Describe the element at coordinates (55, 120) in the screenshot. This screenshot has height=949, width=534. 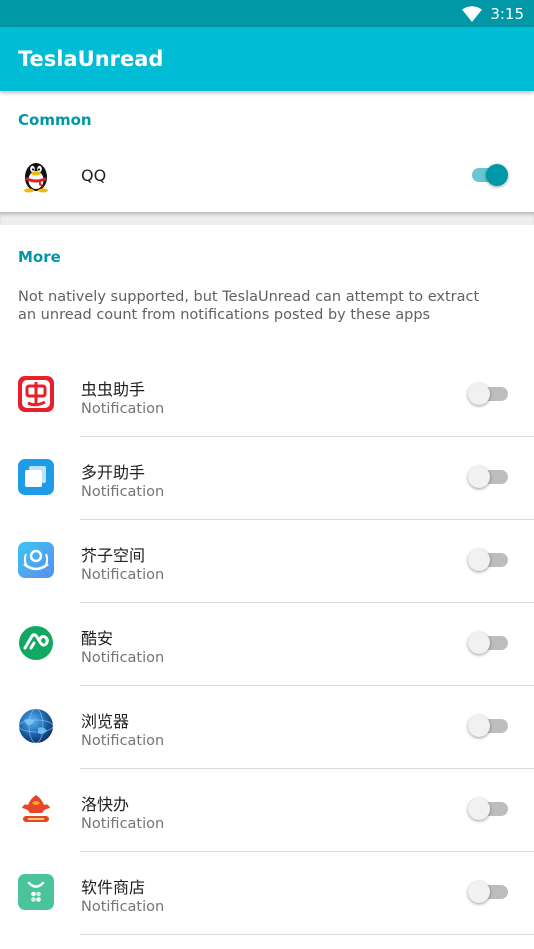
I see `common-header: Common` at that location.